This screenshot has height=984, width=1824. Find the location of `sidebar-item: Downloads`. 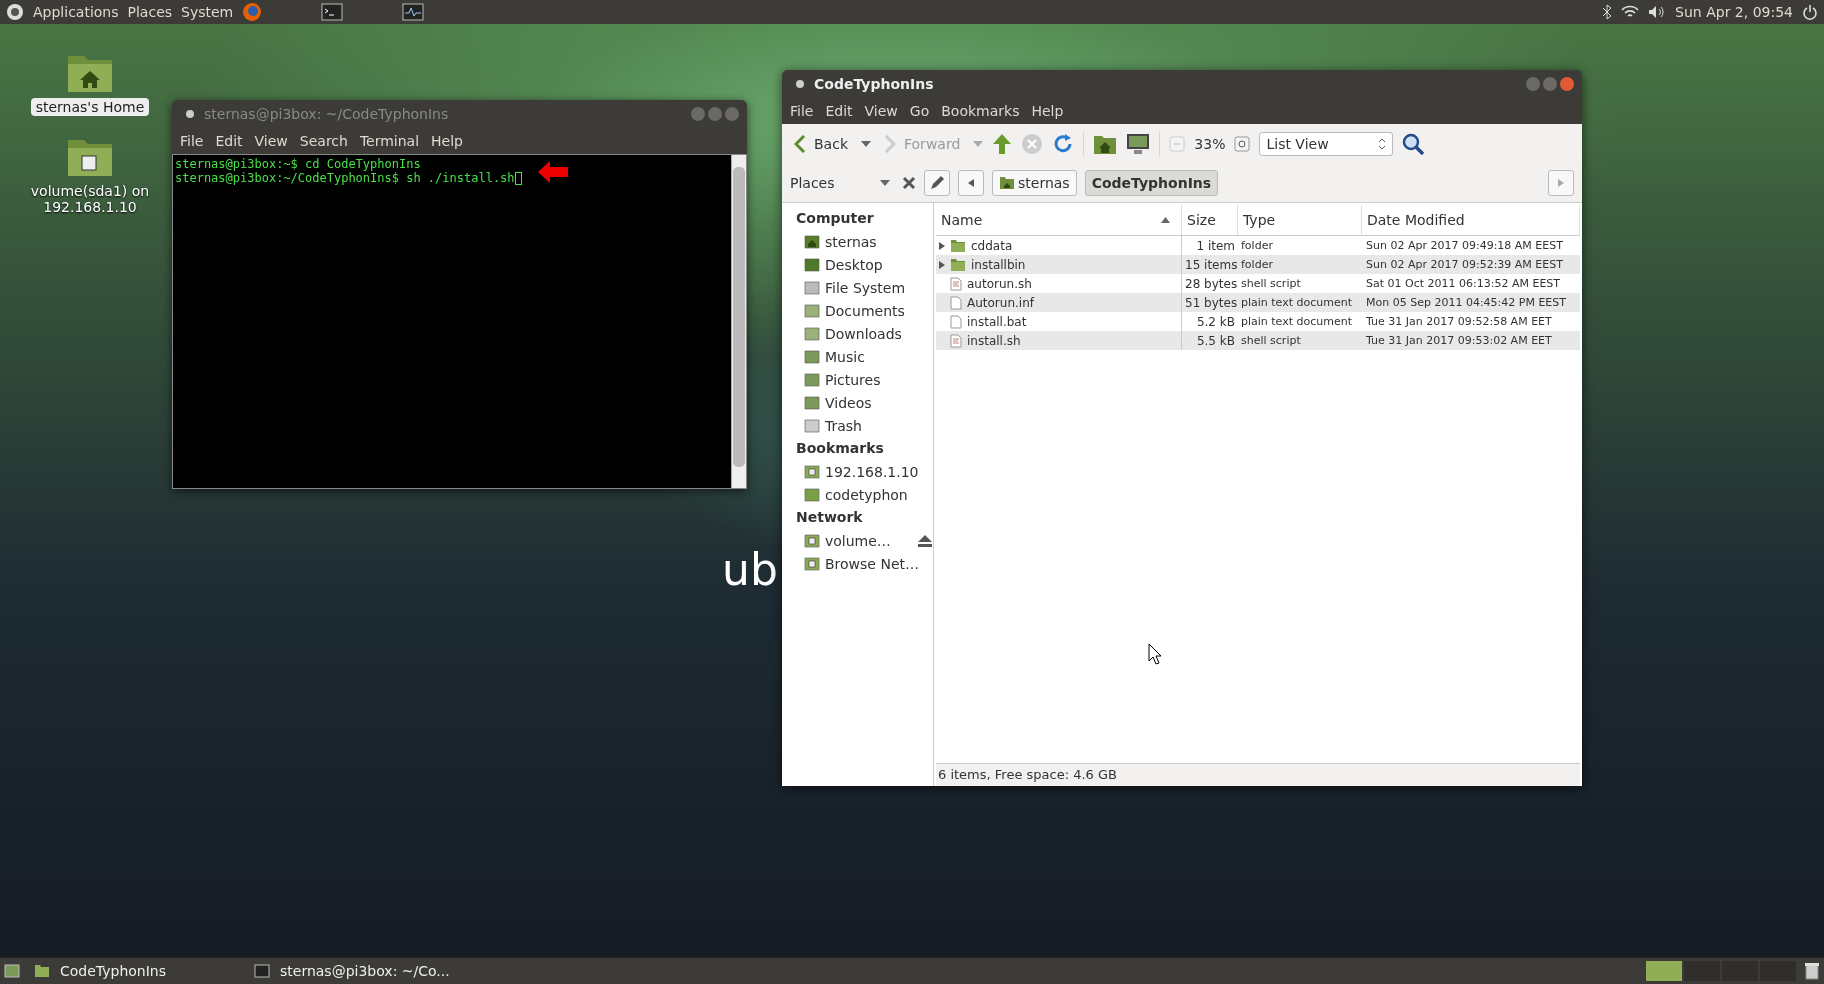

sidebar-item: Downloads is located at coordinates (879, 333).